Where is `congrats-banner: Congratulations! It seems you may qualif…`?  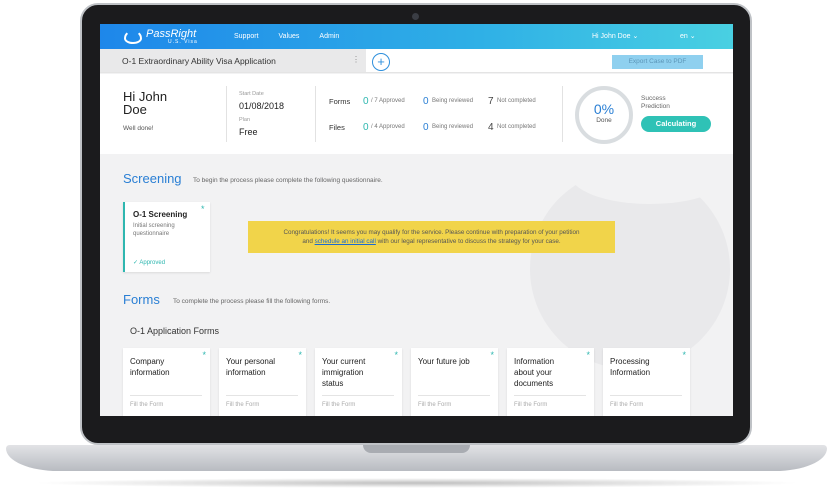
congrats-banner: Congratulations! It seems you may qualif… is located at coordinates (431, 237).